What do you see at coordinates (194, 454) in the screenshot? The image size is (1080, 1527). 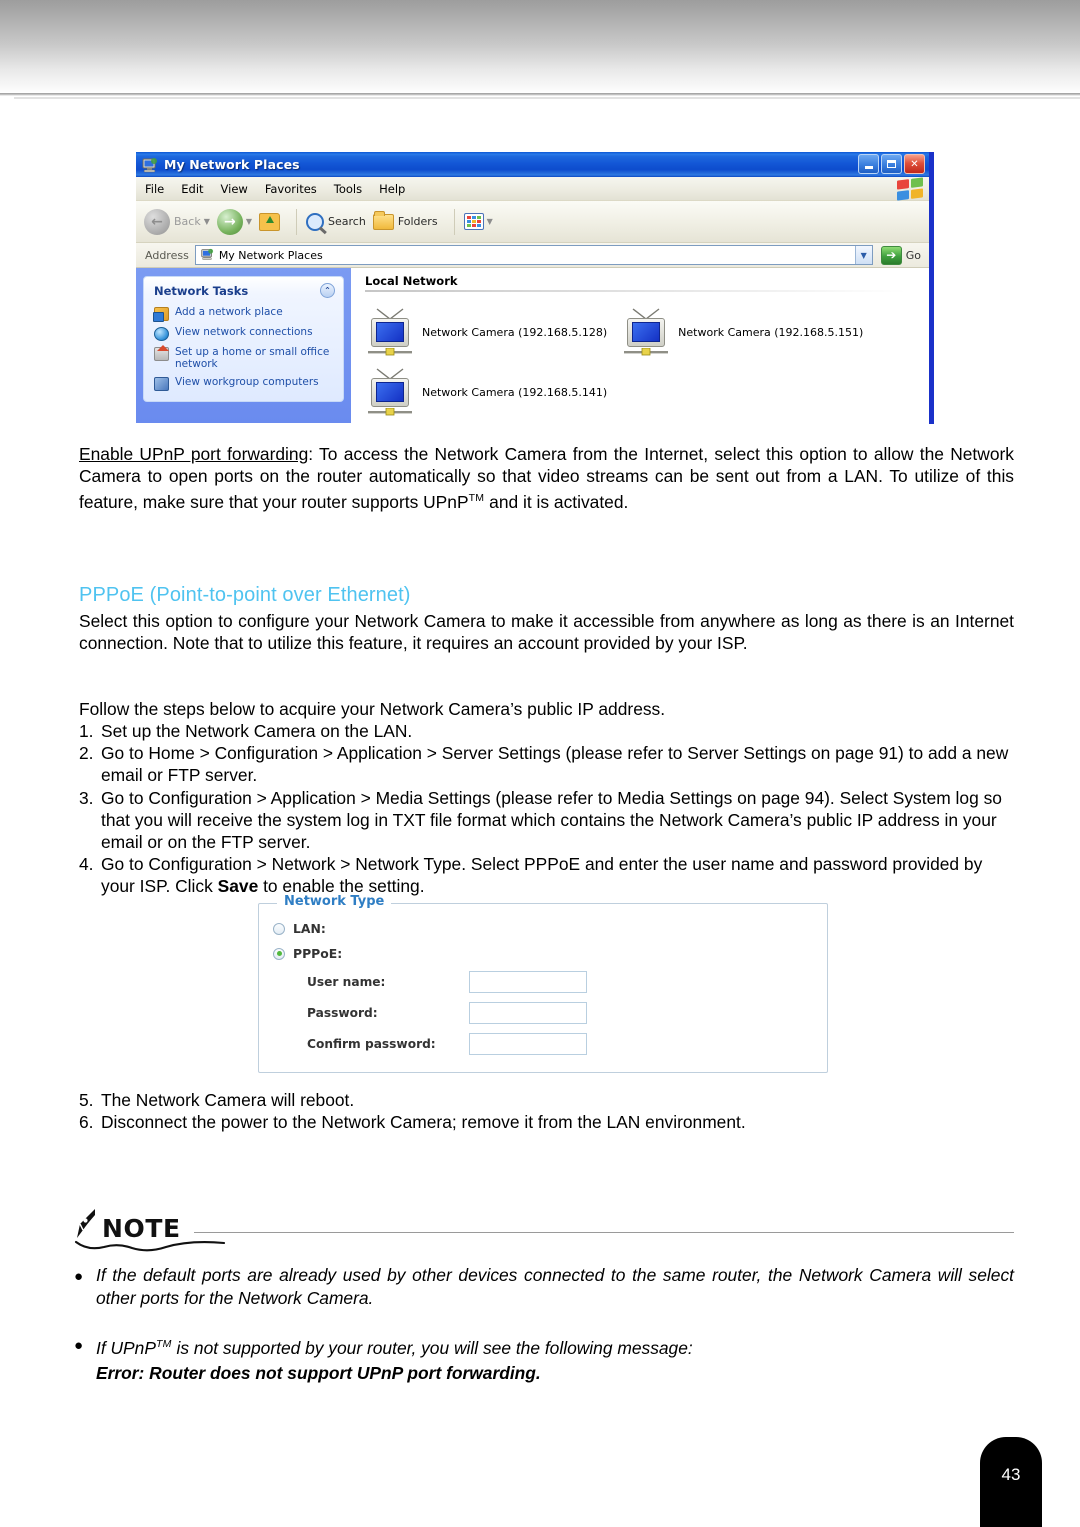 I see `upnp-term: Enable UPnP port forwarding` at bounding box center [194, 454].